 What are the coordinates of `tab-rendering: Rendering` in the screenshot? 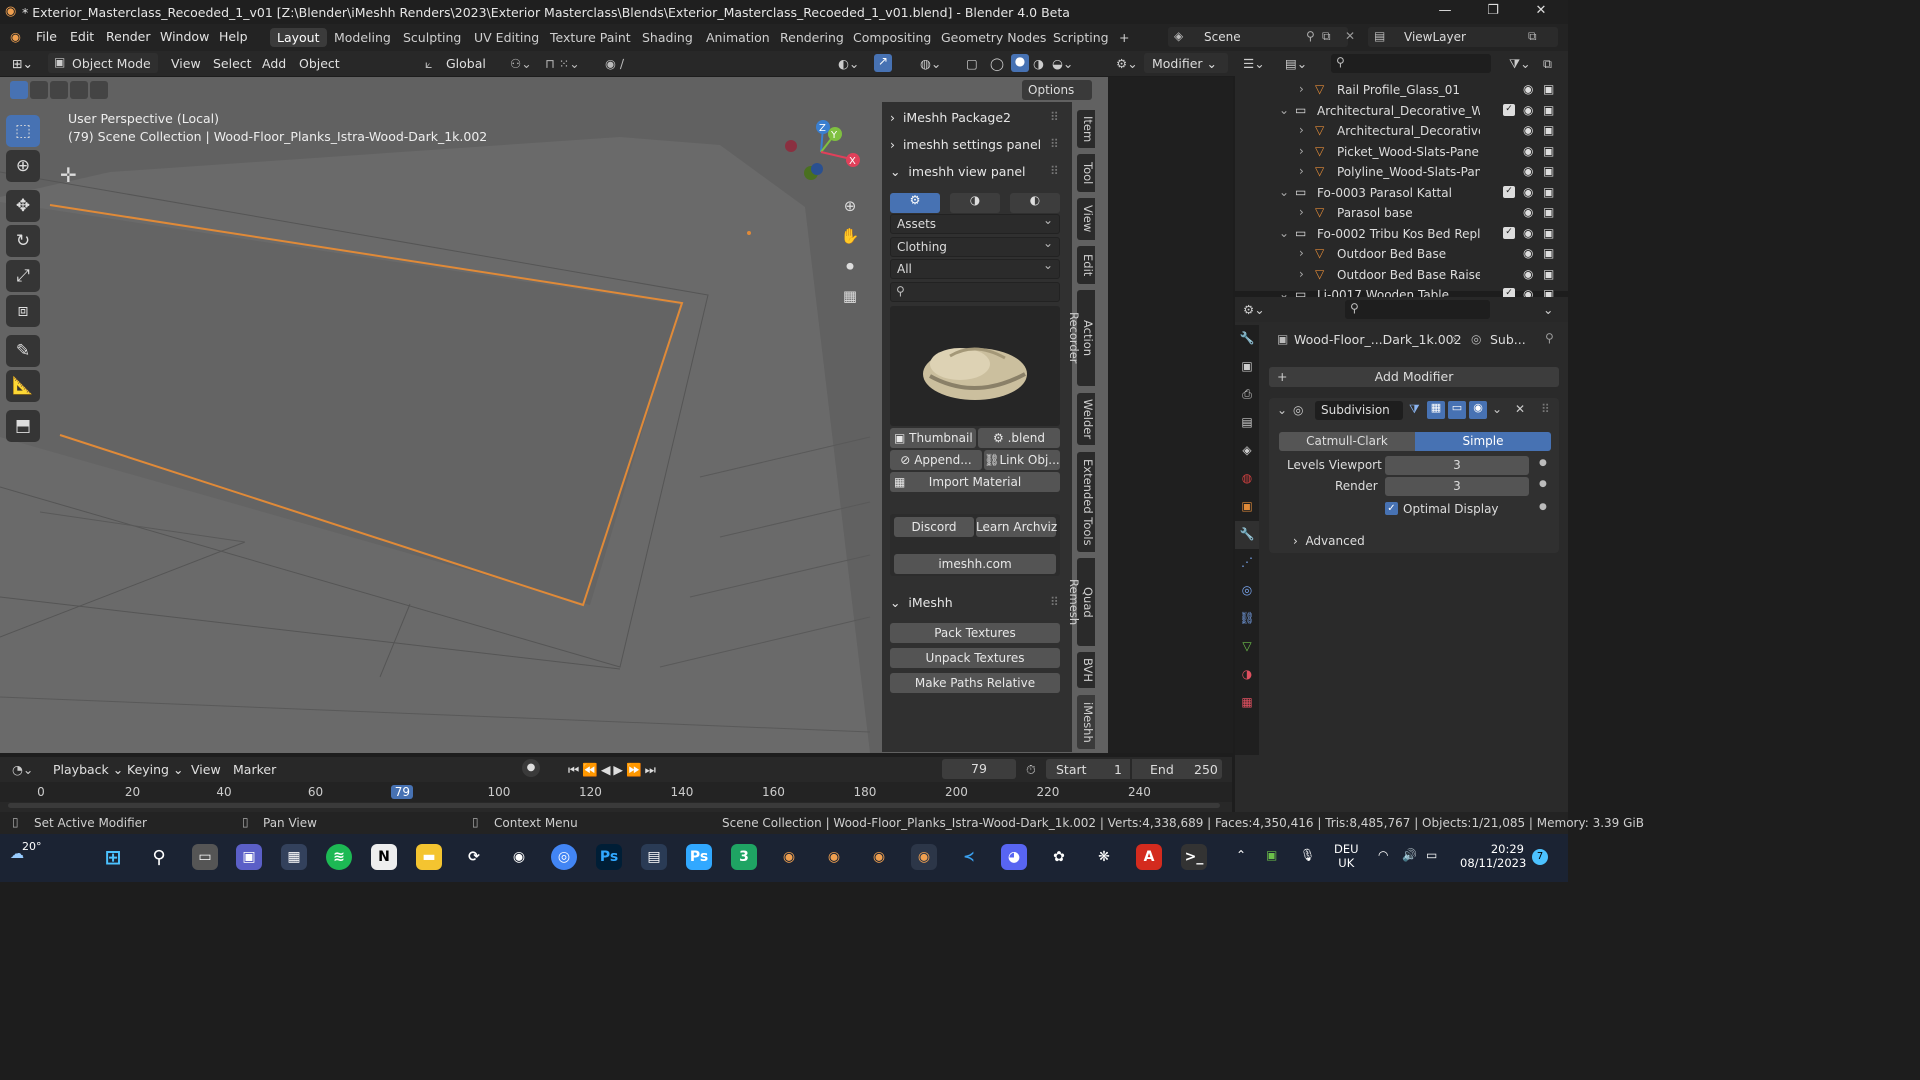 It's located at (812, 37).